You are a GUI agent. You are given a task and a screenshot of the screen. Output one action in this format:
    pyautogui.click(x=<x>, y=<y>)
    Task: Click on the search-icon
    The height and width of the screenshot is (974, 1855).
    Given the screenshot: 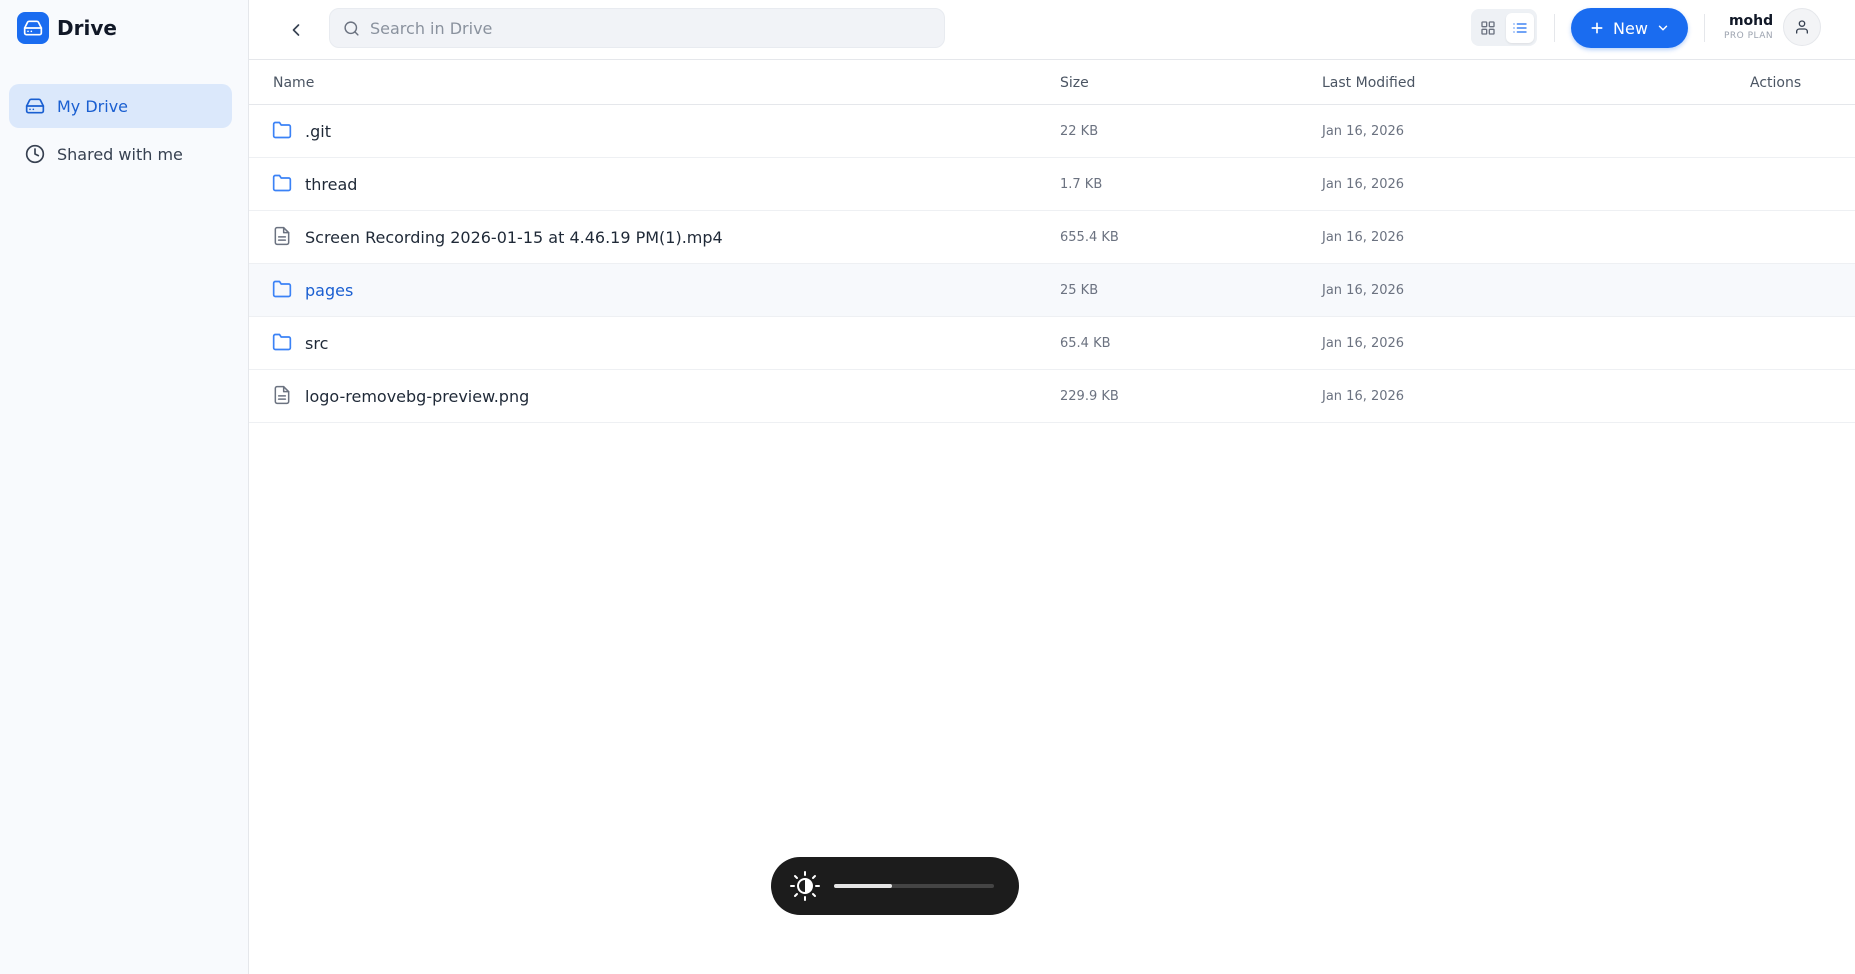 What is the action you would take?
    pyautogui.click(x=351, y=28)
    